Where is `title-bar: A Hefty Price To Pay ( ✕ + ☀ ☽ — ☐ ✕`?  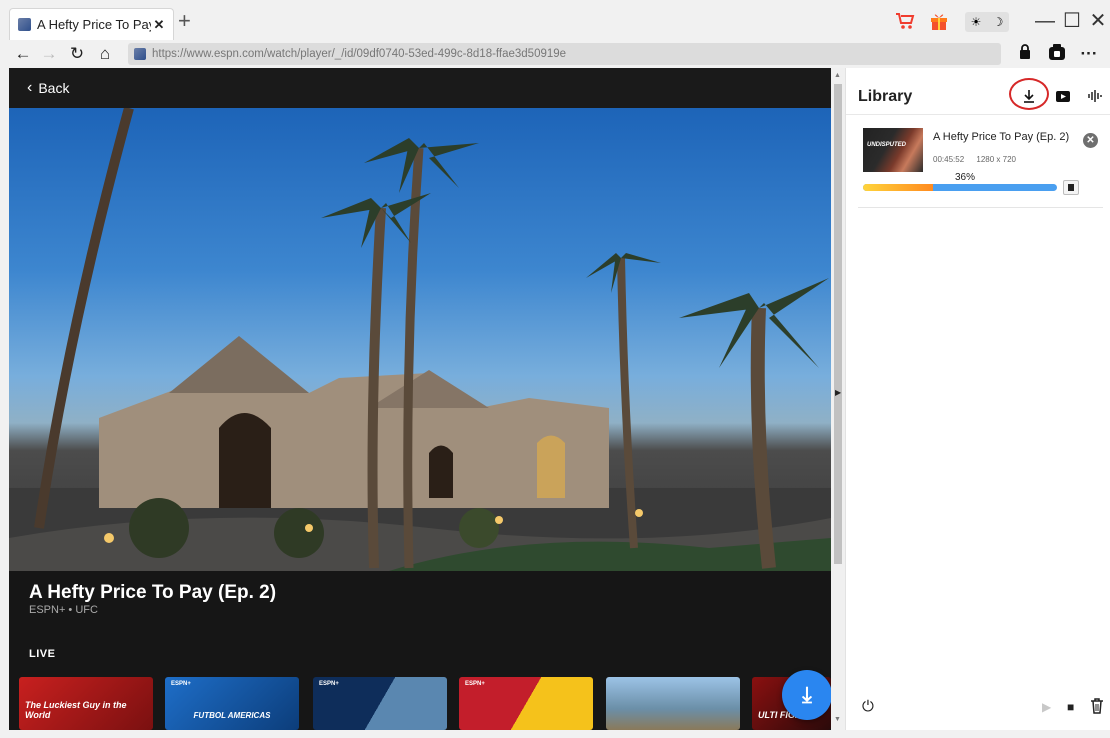 title-bar: A Hefty Price To Pay ( ✕ + ☀ ☽ — ☐ ✕ is located at coordinates (555, 20).